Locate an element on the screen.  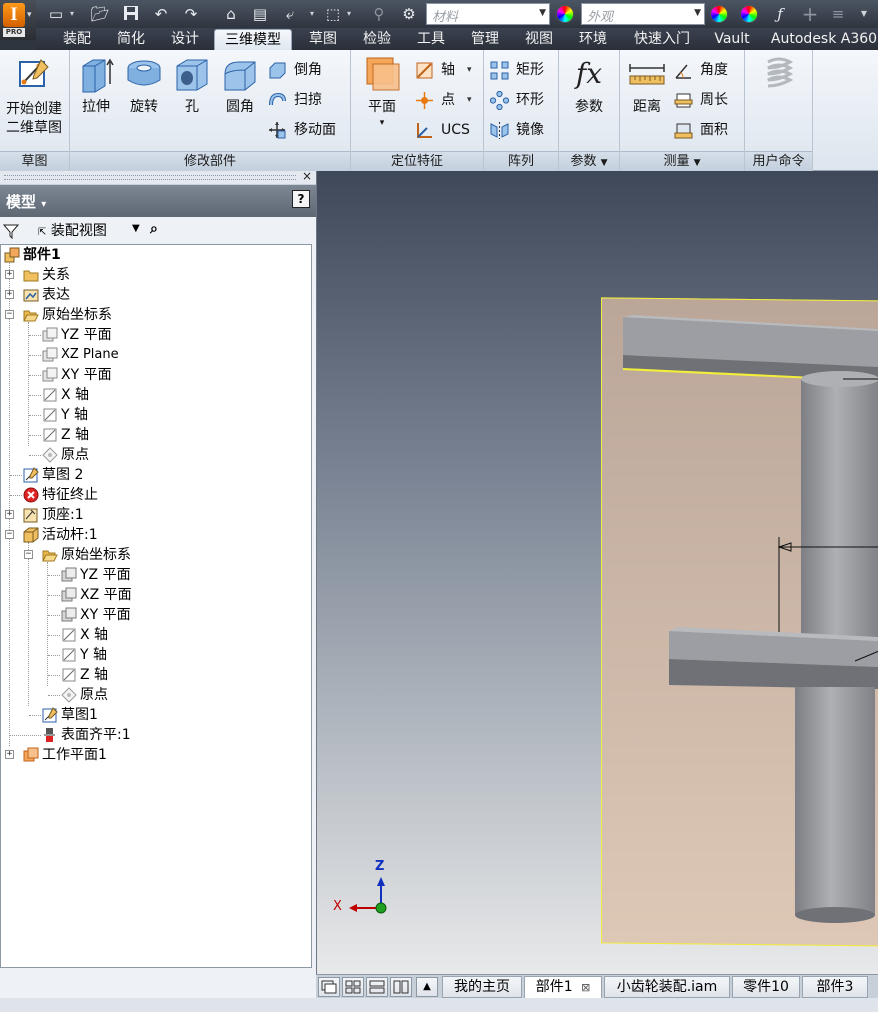
axis-button: 轴 ▾ is located at coordinates (448, 70).